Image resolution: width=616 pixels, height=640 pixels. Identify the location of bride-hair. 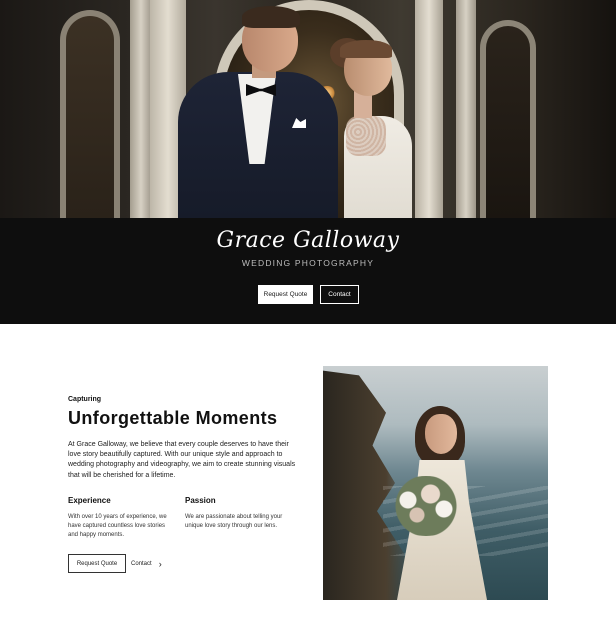
(366, 49).